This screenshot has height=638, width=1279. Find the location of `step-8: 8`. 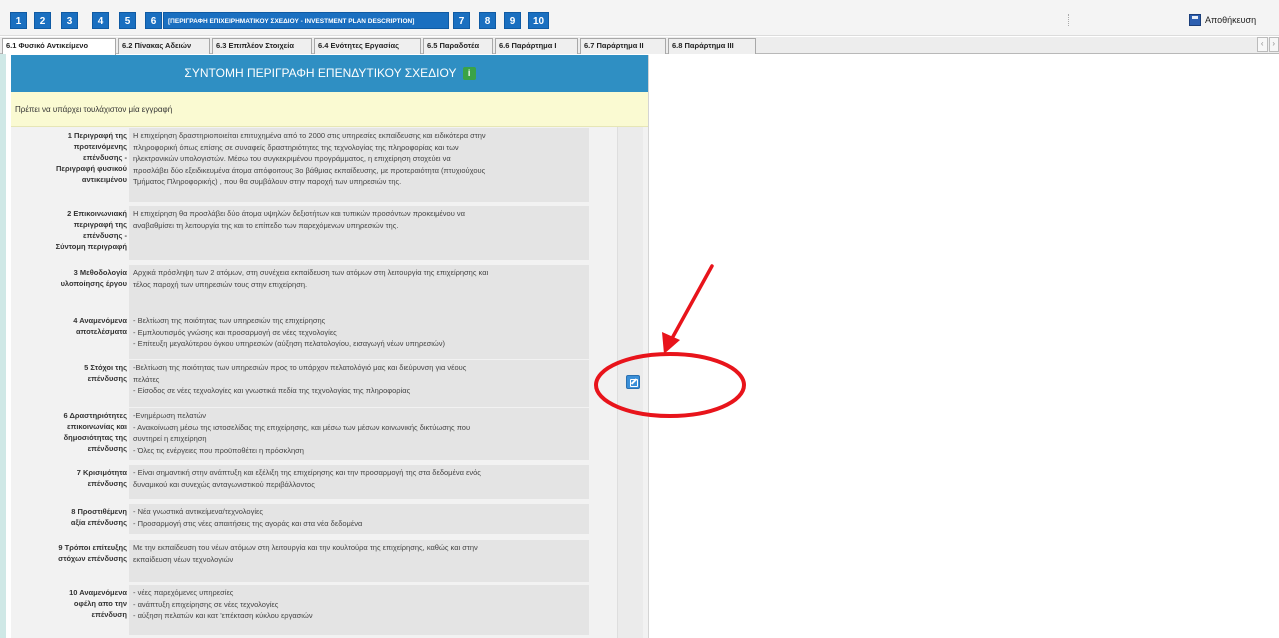

step-8: 8 is located at coordinates (487, 20).